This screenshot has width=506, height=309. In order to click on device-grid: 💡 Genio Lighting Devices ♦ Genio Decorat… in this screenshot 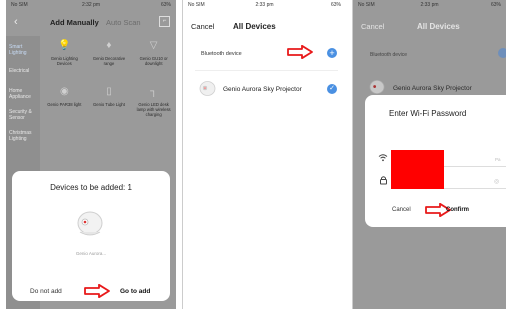, I will do `click(109, 82)`.